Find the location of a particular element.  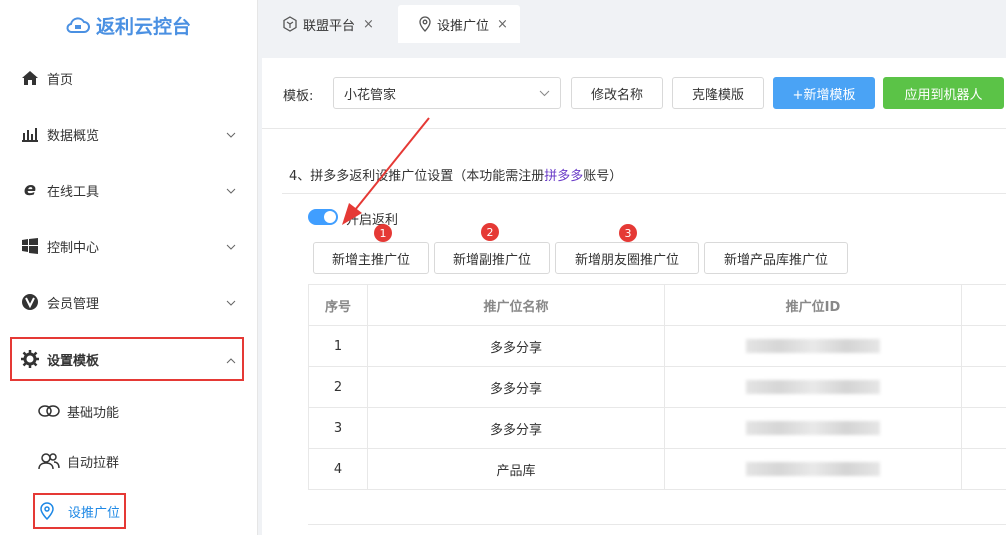

sidebar-item-label: 数据概览 is located at coordinates (73, 136).